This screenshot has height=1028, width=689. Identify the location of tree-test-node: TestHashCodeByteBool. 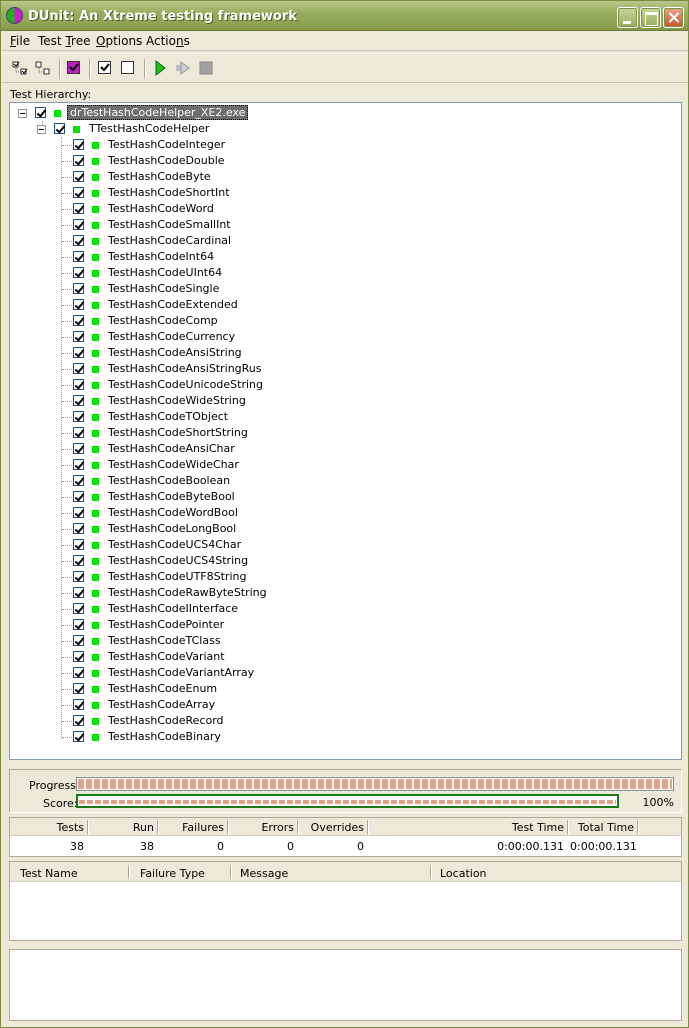
(160, 497).